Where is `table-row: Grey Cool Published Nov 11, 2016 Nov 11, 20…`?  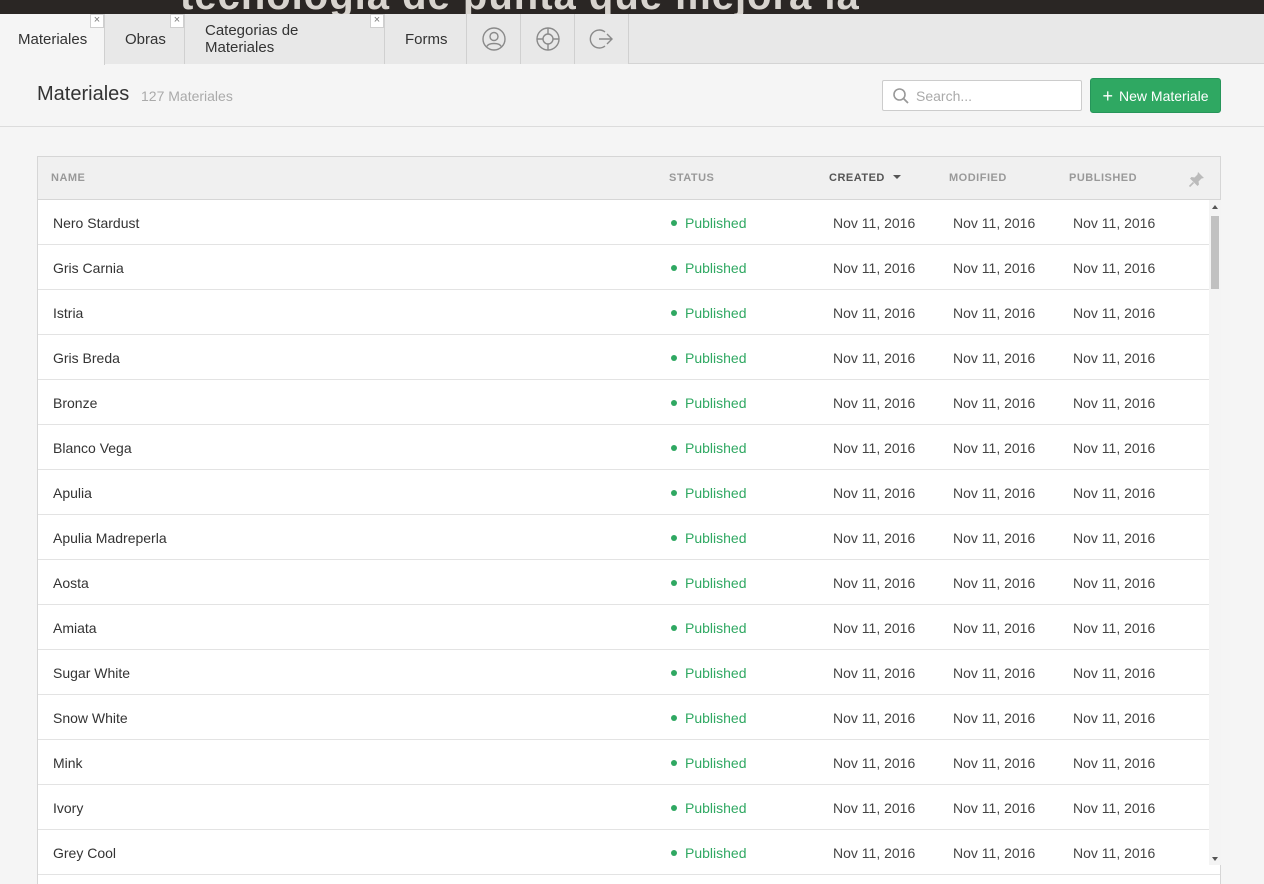
table-row: Grey Cool Published Nov 11, 2016 Nov 11, 20… is located at coordinates (629, 852).